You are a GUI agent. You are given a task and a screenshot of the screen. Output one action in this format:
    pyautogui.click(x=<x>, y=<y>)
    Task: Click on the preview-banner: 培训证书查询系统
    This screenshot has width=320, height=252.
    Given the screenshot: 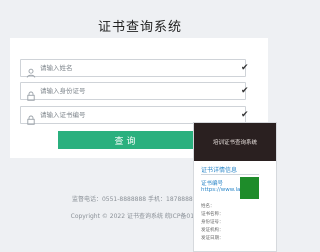 What is the action you would take?
    pyautogui.click(x=235, y=142)
    